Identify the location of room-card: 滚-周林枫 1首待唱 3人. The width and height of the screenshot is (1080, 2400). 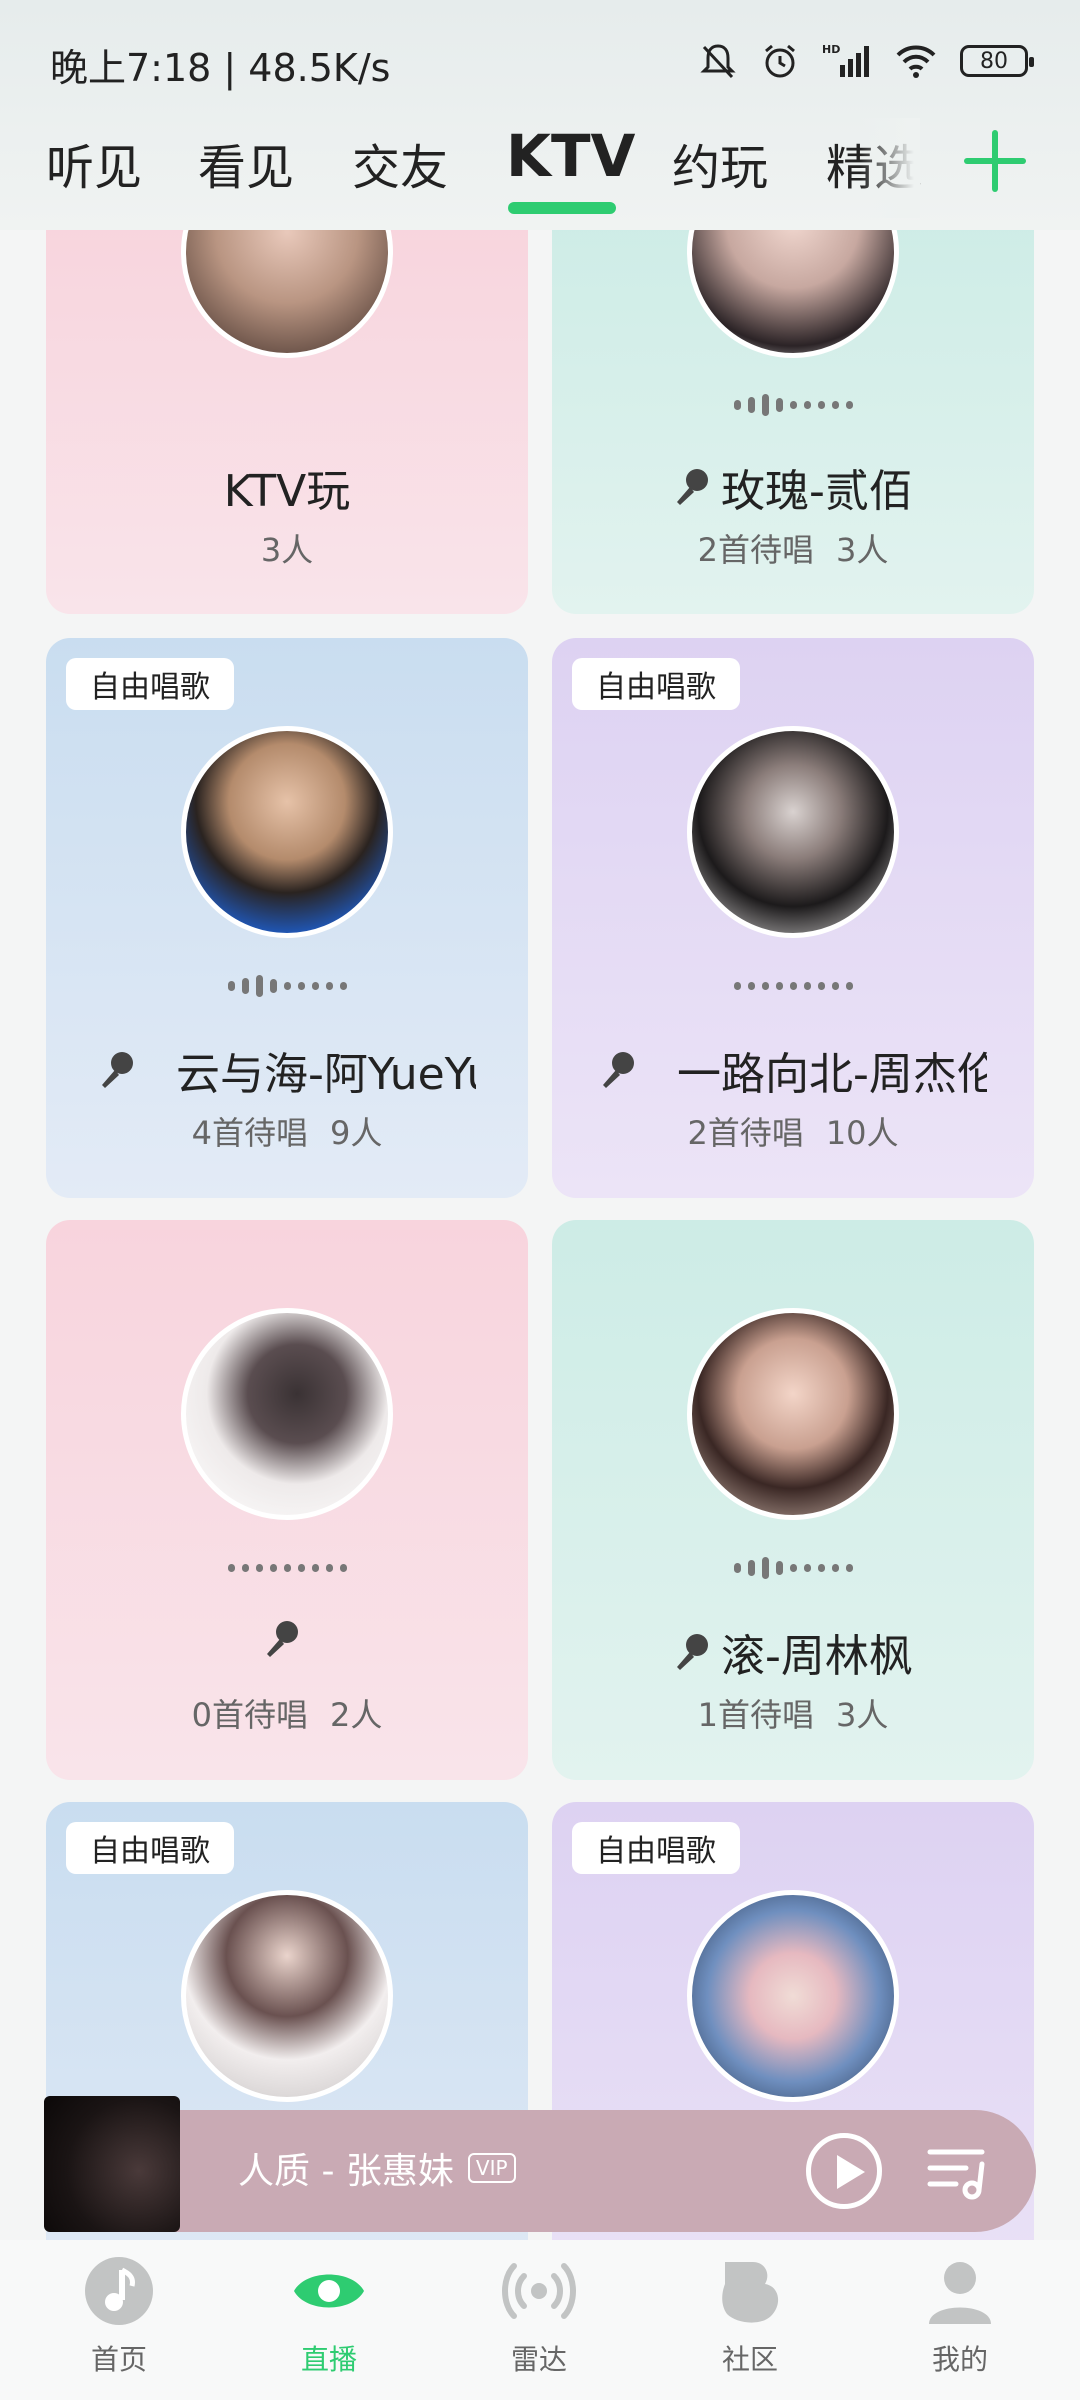
(793, 1500).